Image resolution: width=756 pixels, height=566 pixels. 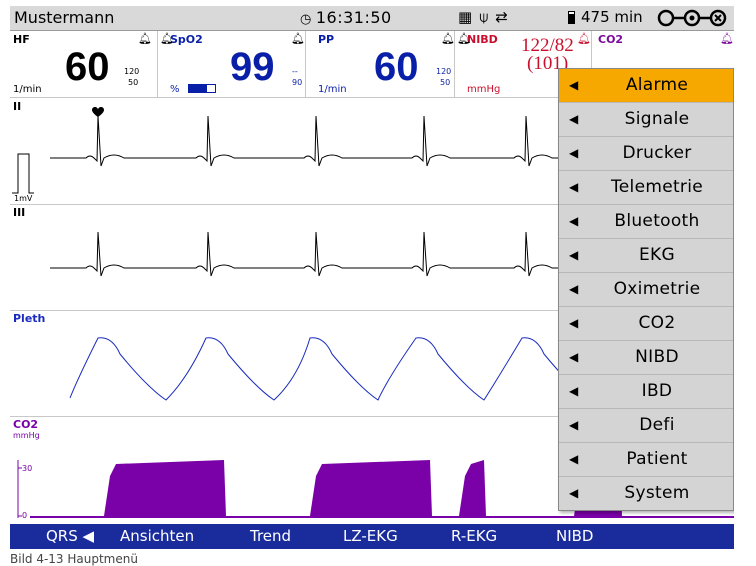 What do you see at coordinates (571, 17) in the screenshot?
I see `battery-icon` at bounding box center [571, 17].